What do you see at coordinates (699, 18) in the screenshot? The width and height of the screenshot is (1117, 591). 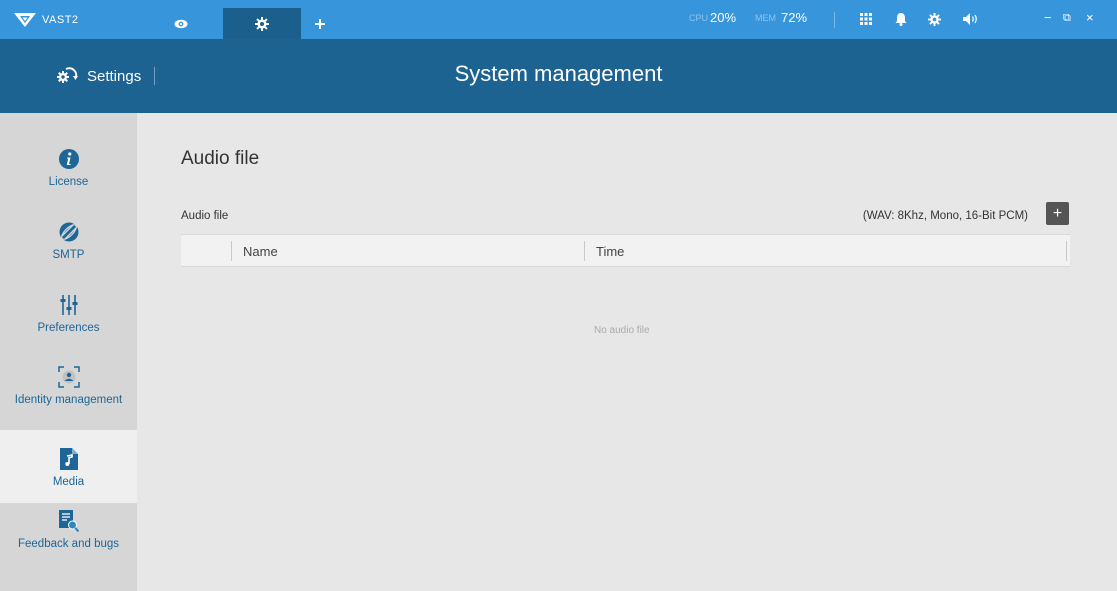 I see `cpu-label: CPU` at bounding box center [699, 18].